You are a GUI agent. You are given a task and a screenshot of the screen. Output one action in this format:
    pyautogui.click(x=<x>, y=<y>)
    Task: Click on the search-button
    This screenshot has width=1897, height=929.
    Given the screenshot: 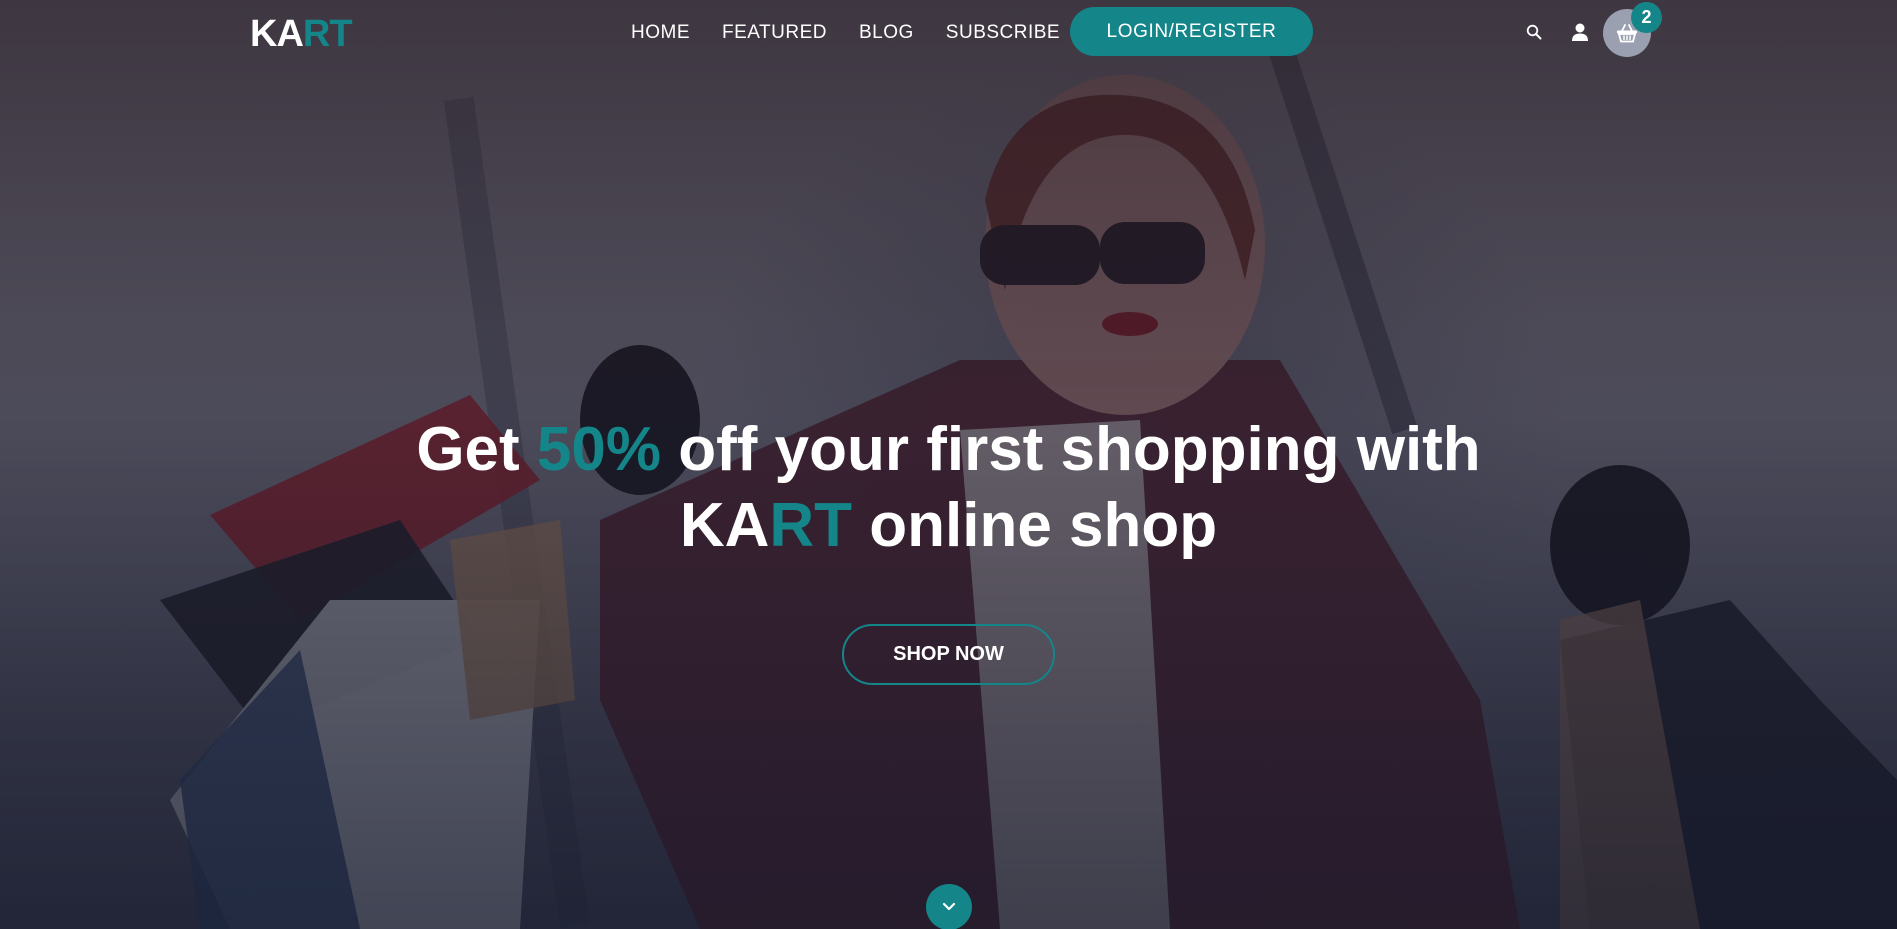 What is the action you would take?
    pyautogui.click(x=1534, y=32)
    